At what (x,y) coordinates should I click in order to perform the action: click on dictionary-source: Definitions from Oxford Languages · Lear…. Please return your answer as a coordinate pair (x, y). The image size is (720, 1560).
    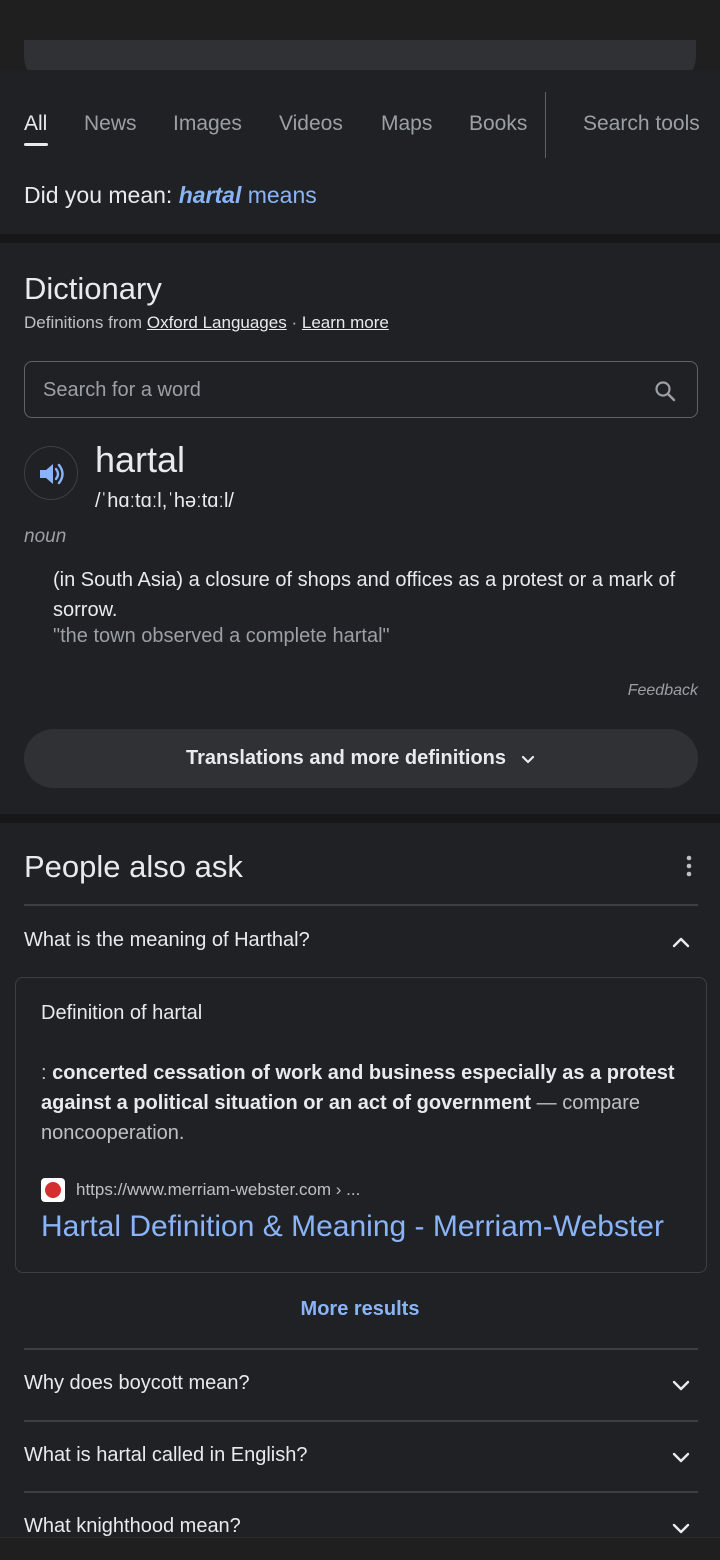
    Looking at the image, I should click on (206, 323).